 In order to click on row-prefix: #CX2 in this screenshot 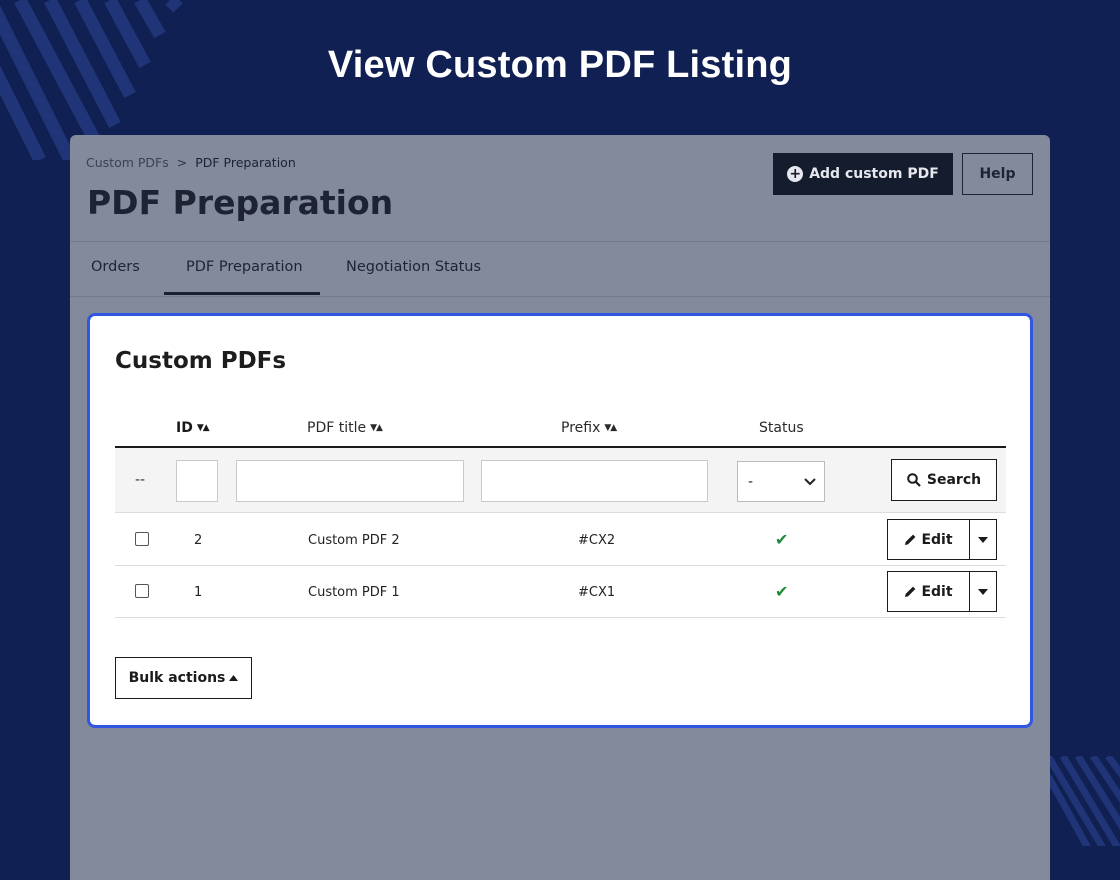, I will do `click(597, 540)`.